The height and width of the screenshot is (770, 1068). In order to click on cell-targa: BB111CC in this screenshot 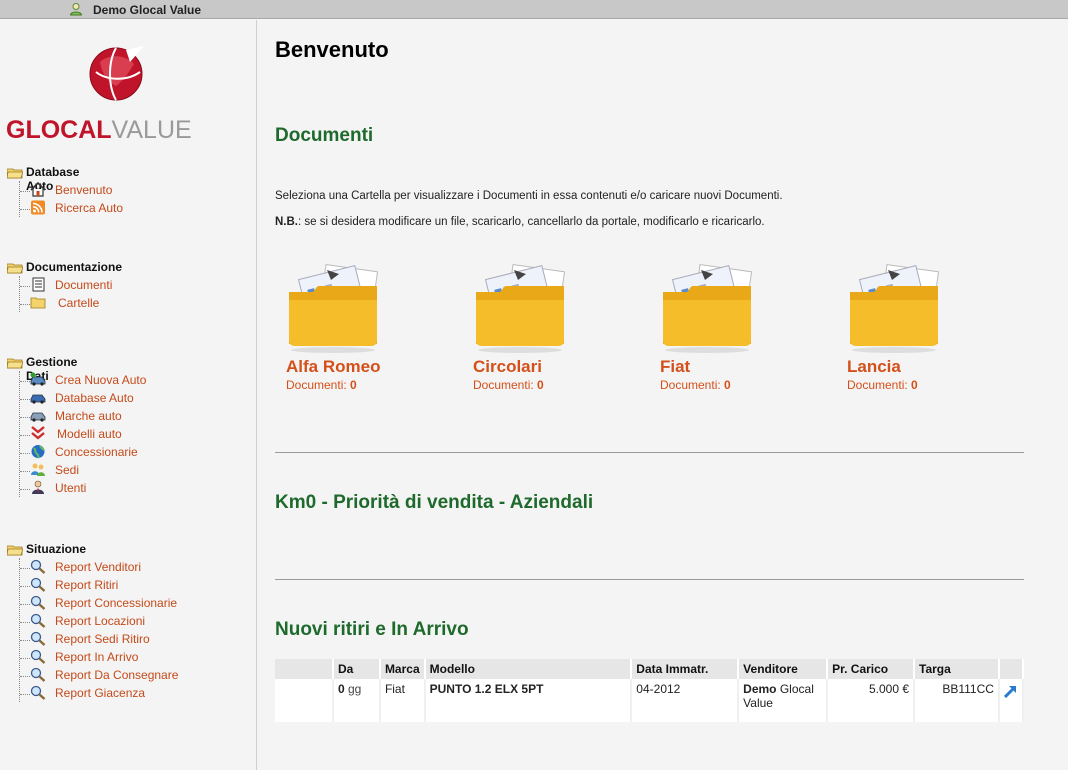, I will do `click(957, 700)`.